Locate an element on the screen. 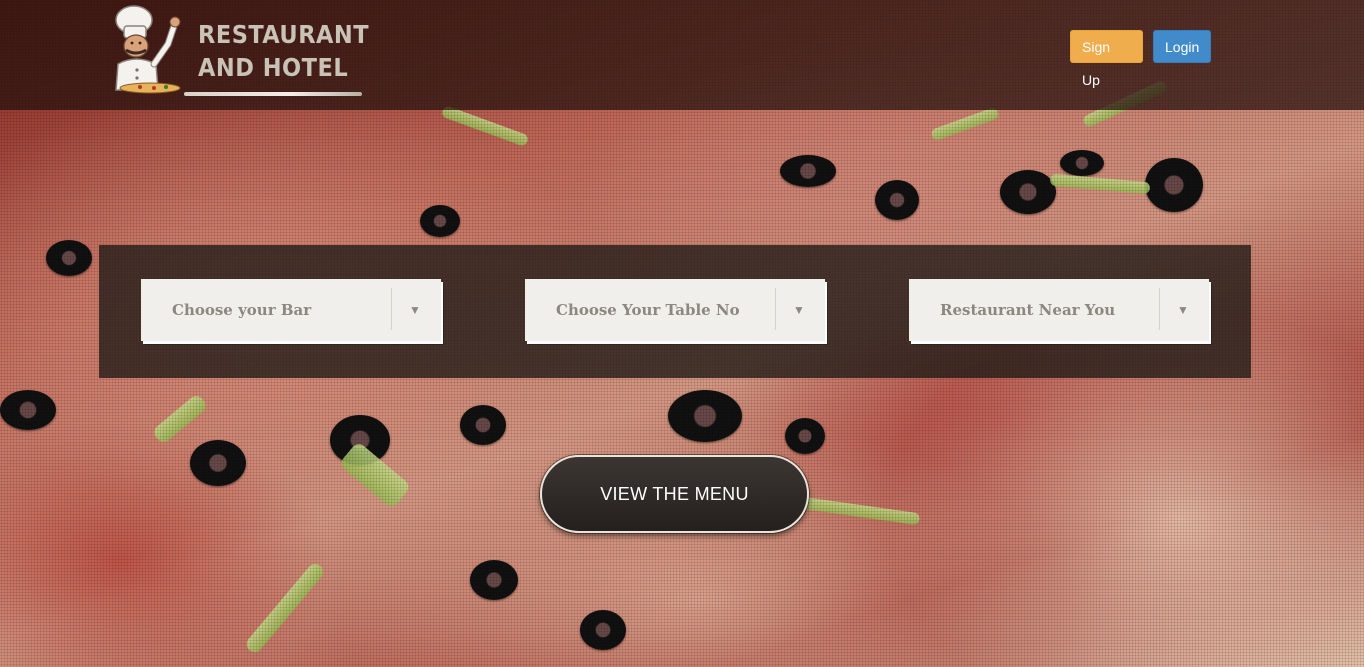 Image resolution: width=1364 pixels, height=667 pixels. logo: RESTAURANT AND HOTEL is located at coordinates (240, 52).